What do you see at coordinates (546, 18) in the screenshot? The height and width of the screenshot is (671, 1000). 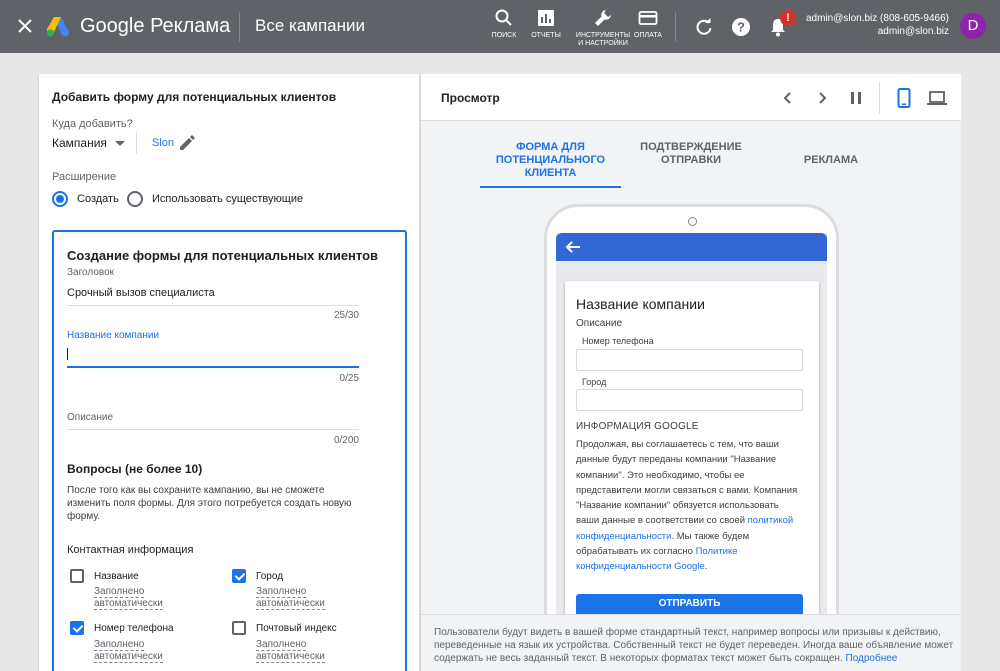 I see `reports-icon` at bounding box center [546, 18].